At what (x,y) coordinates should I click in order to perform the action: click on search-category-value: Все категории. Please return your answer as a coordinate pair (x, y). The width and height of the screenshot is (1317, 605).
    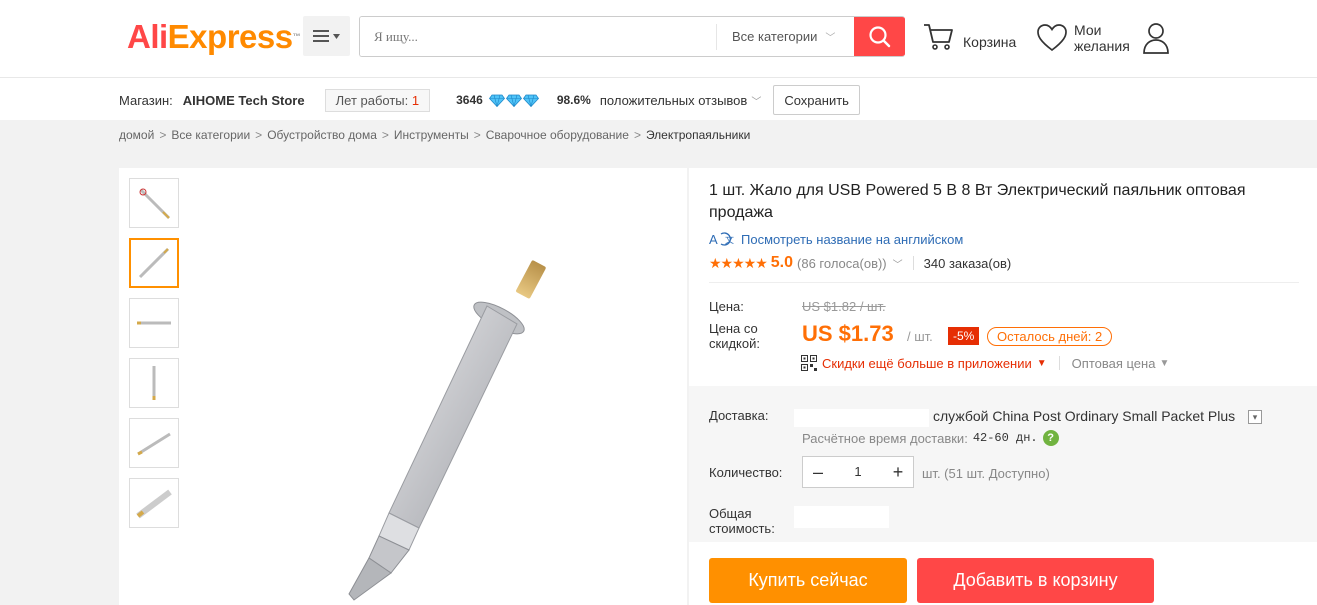
    Looking at the image, I should click on (775, 36).